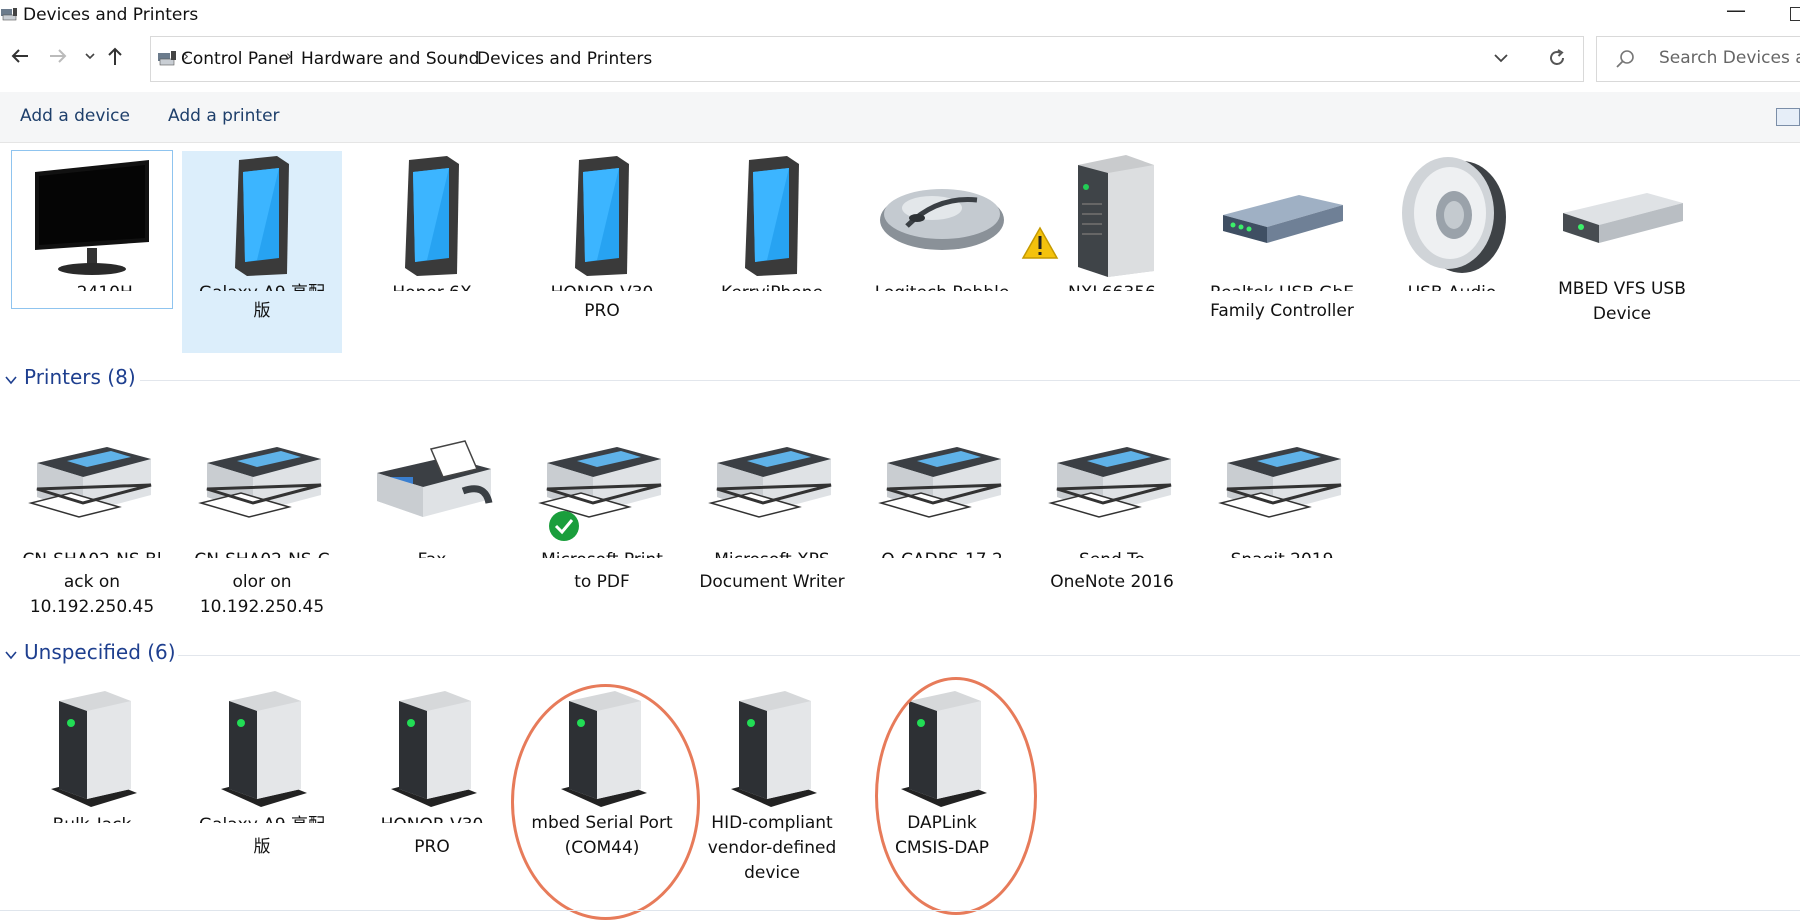  I want to click on printer-label: Microsoft Print, so click(602, 553).